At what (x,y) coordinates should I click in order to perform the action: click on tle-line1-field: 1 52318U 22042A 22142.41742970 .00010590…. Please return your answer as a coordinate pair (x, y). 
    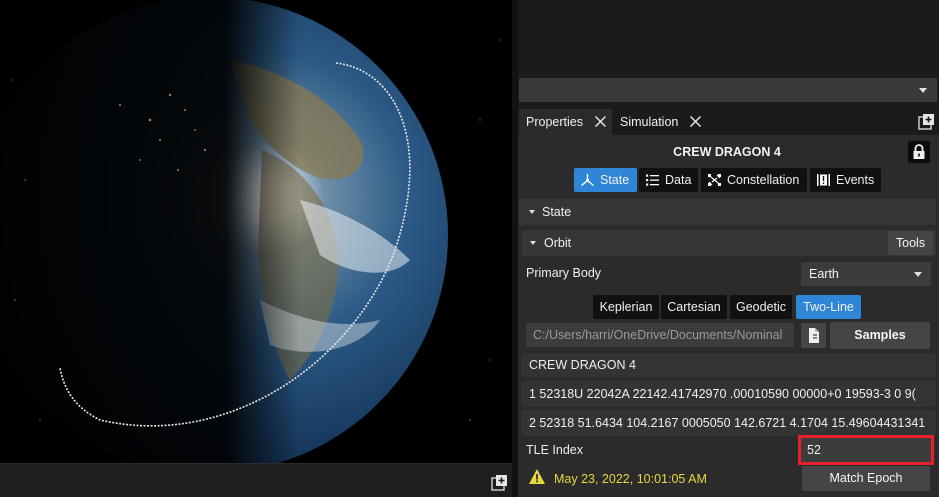
    Looking at the image, I should click on (729, 394).